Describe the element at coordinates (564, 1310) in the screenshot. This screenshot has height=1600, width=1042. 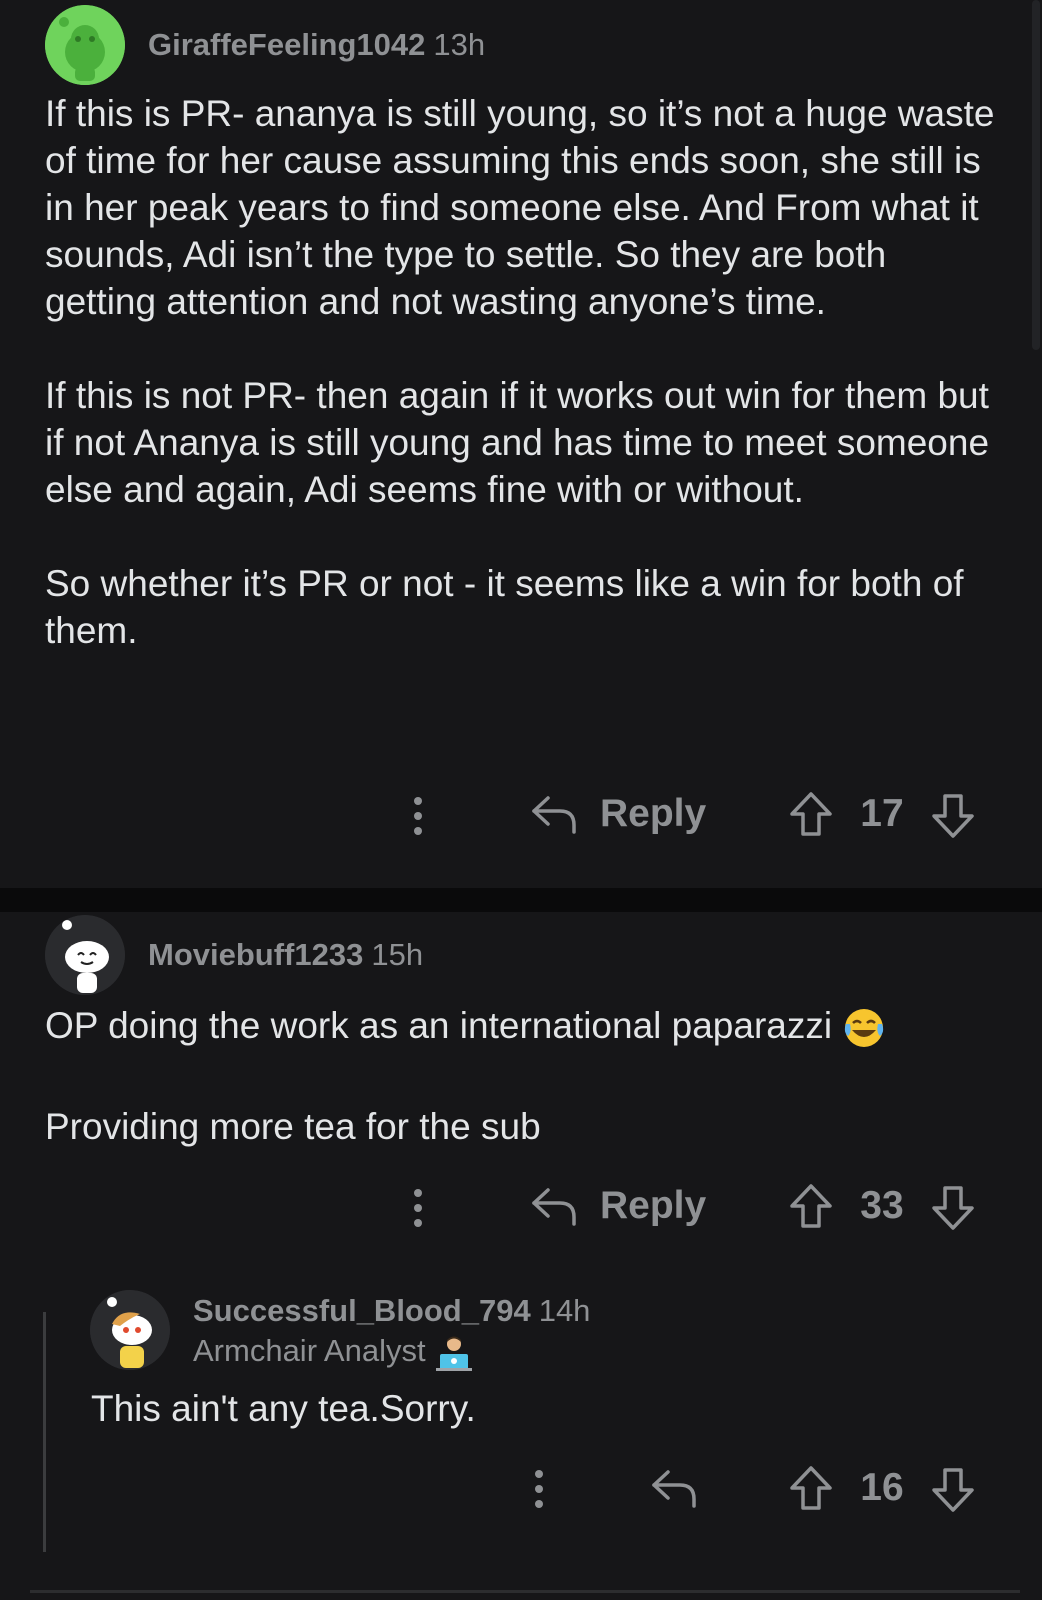
I see `timestamp: 14h` at that location.